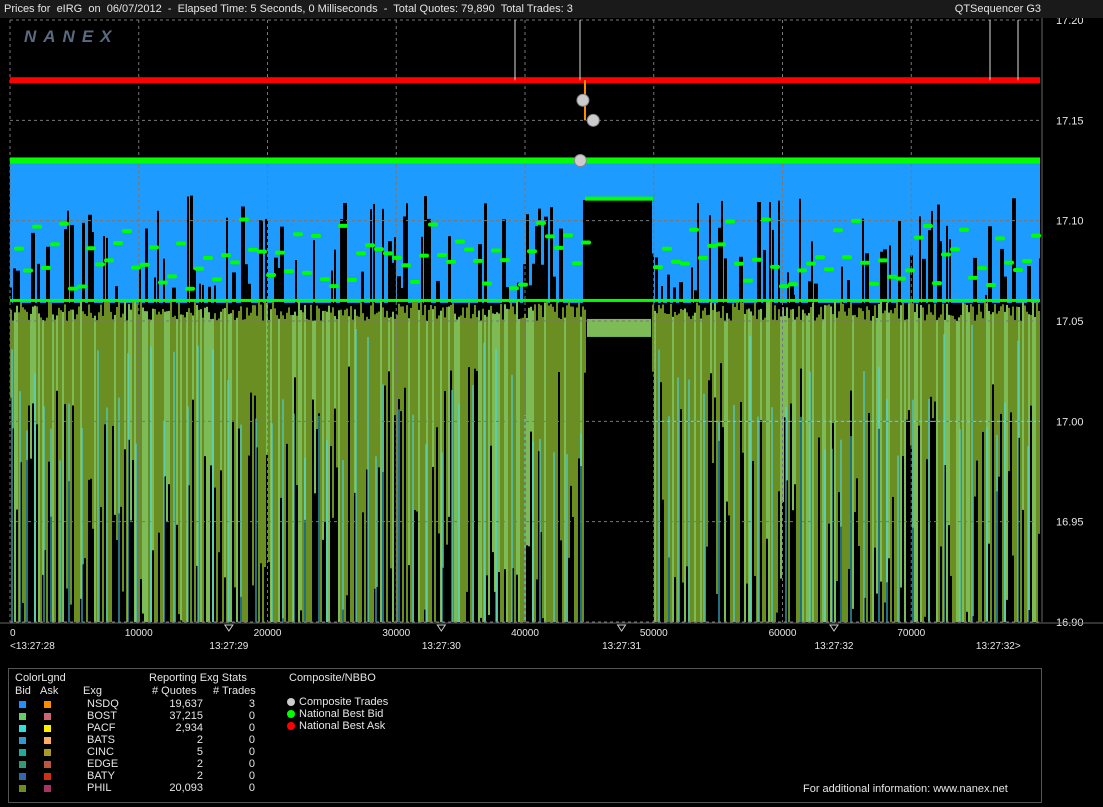 Image resolution: width=1103 pixels, height=807 pixels. I want to click on quote-count: 37,215, so click(186, 716).